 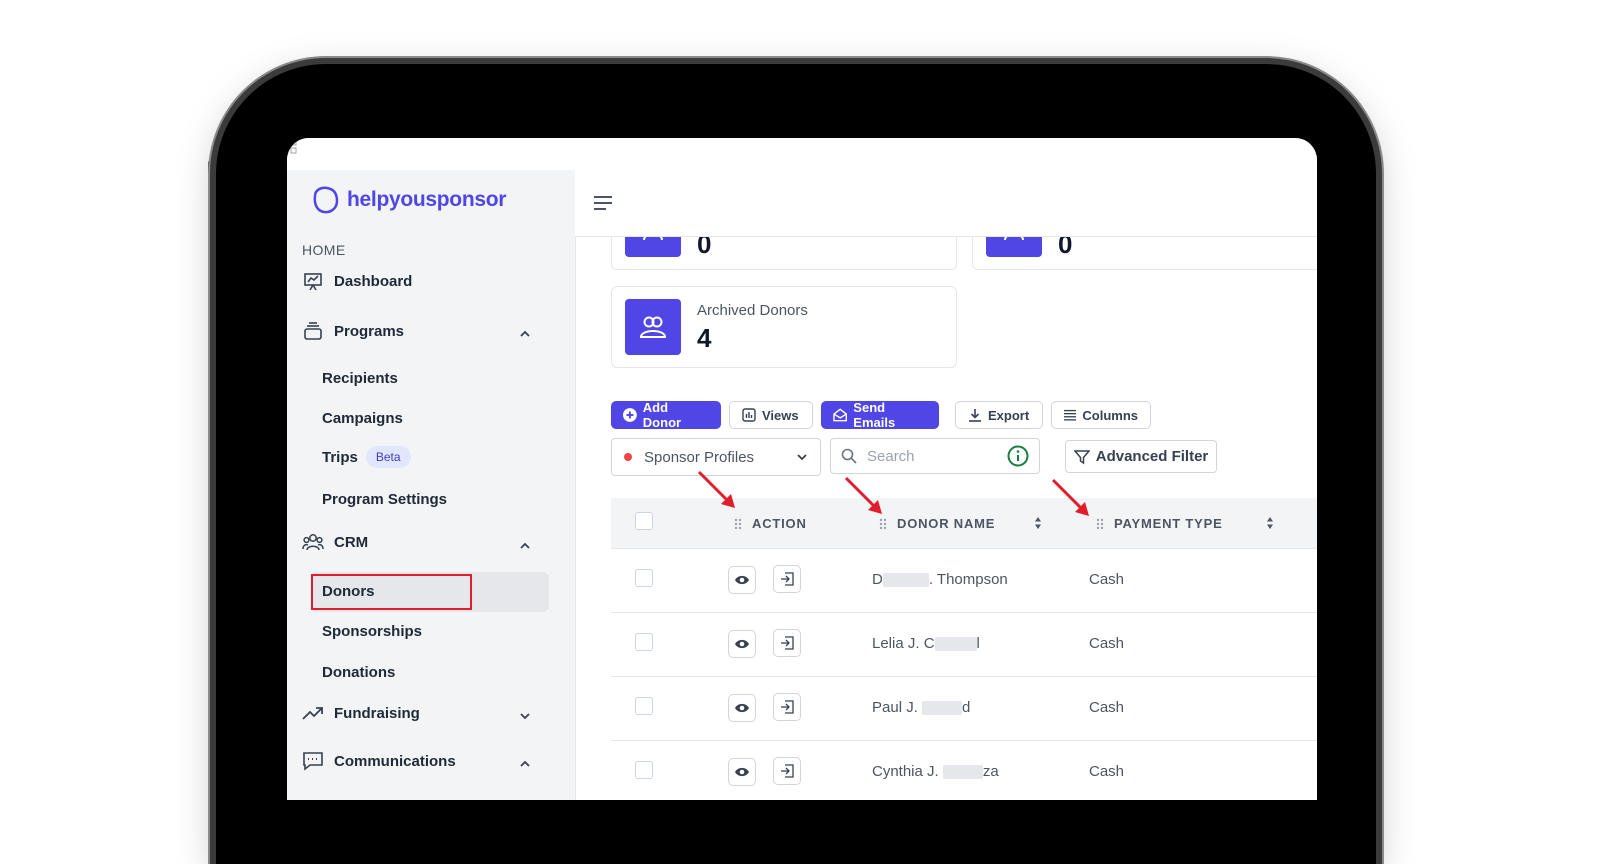 I want to click on button-label: Add Donor, so click(x=662, y=415).